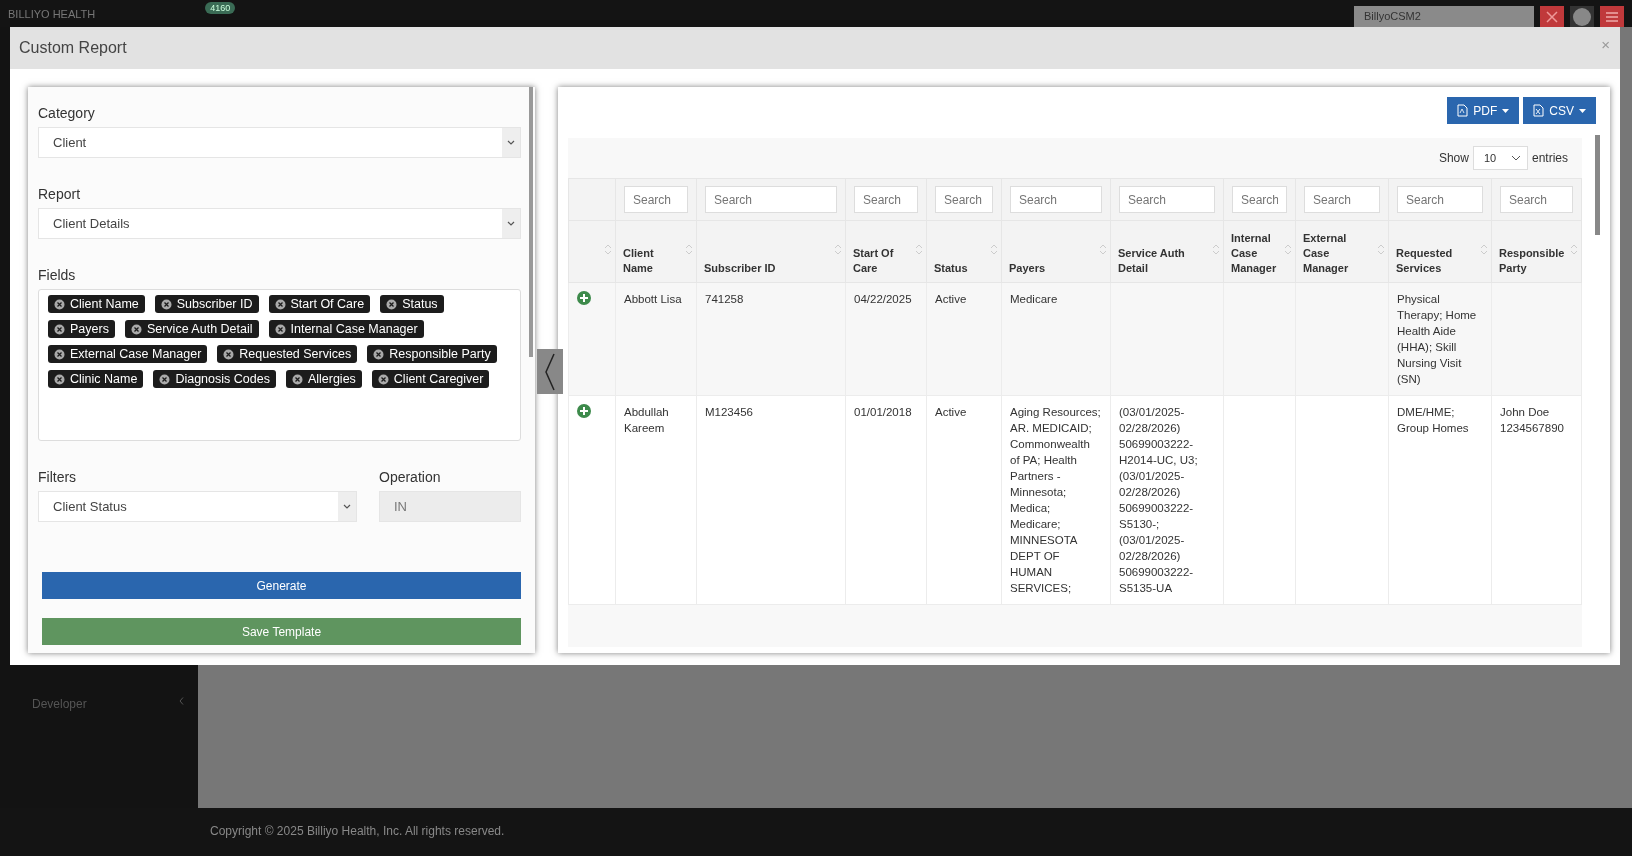  Describe the element at coordinates (883, 412) in the screenshot. I see `table-cell: 01/01/2018` at that location.